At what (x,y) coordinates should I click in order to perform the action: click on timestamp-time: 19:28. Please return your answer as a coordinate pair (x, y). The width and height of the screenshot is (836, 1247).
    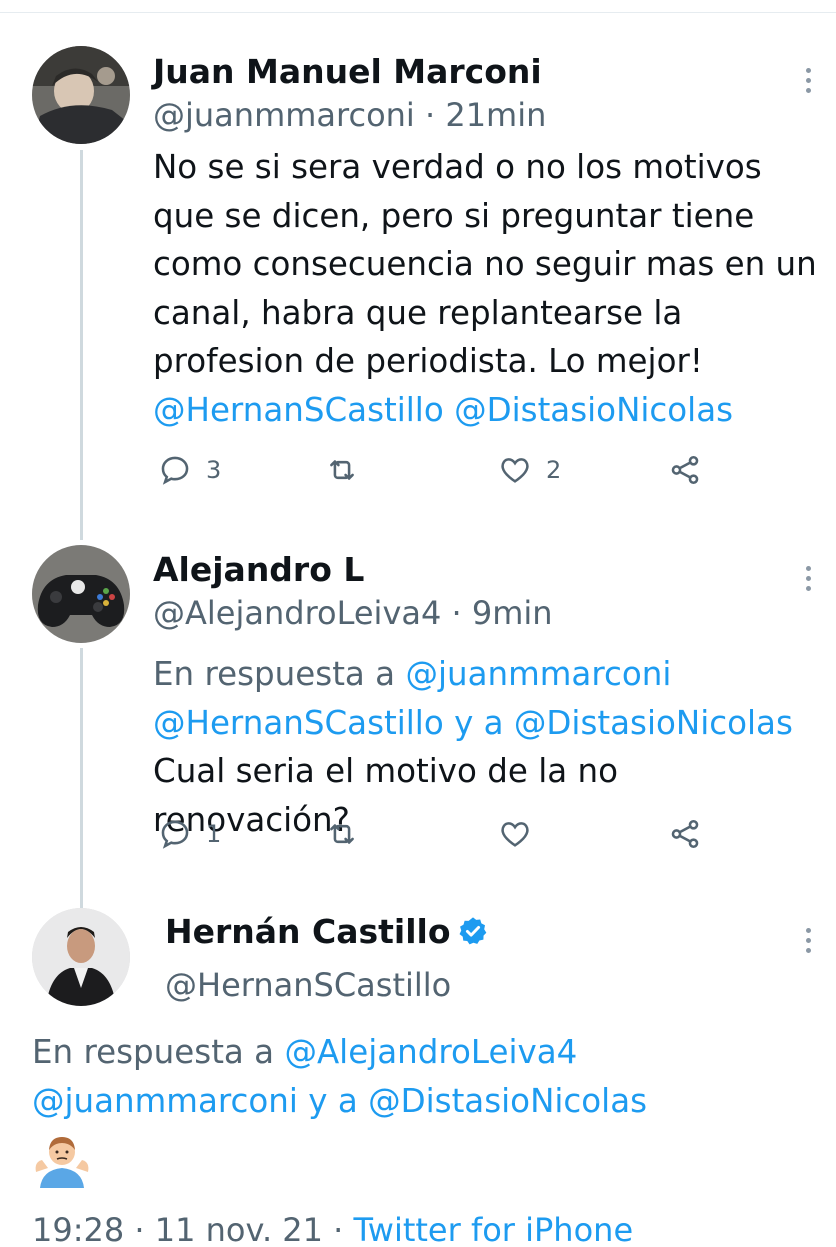
    Looking at the image, I should click on (78, 1229).